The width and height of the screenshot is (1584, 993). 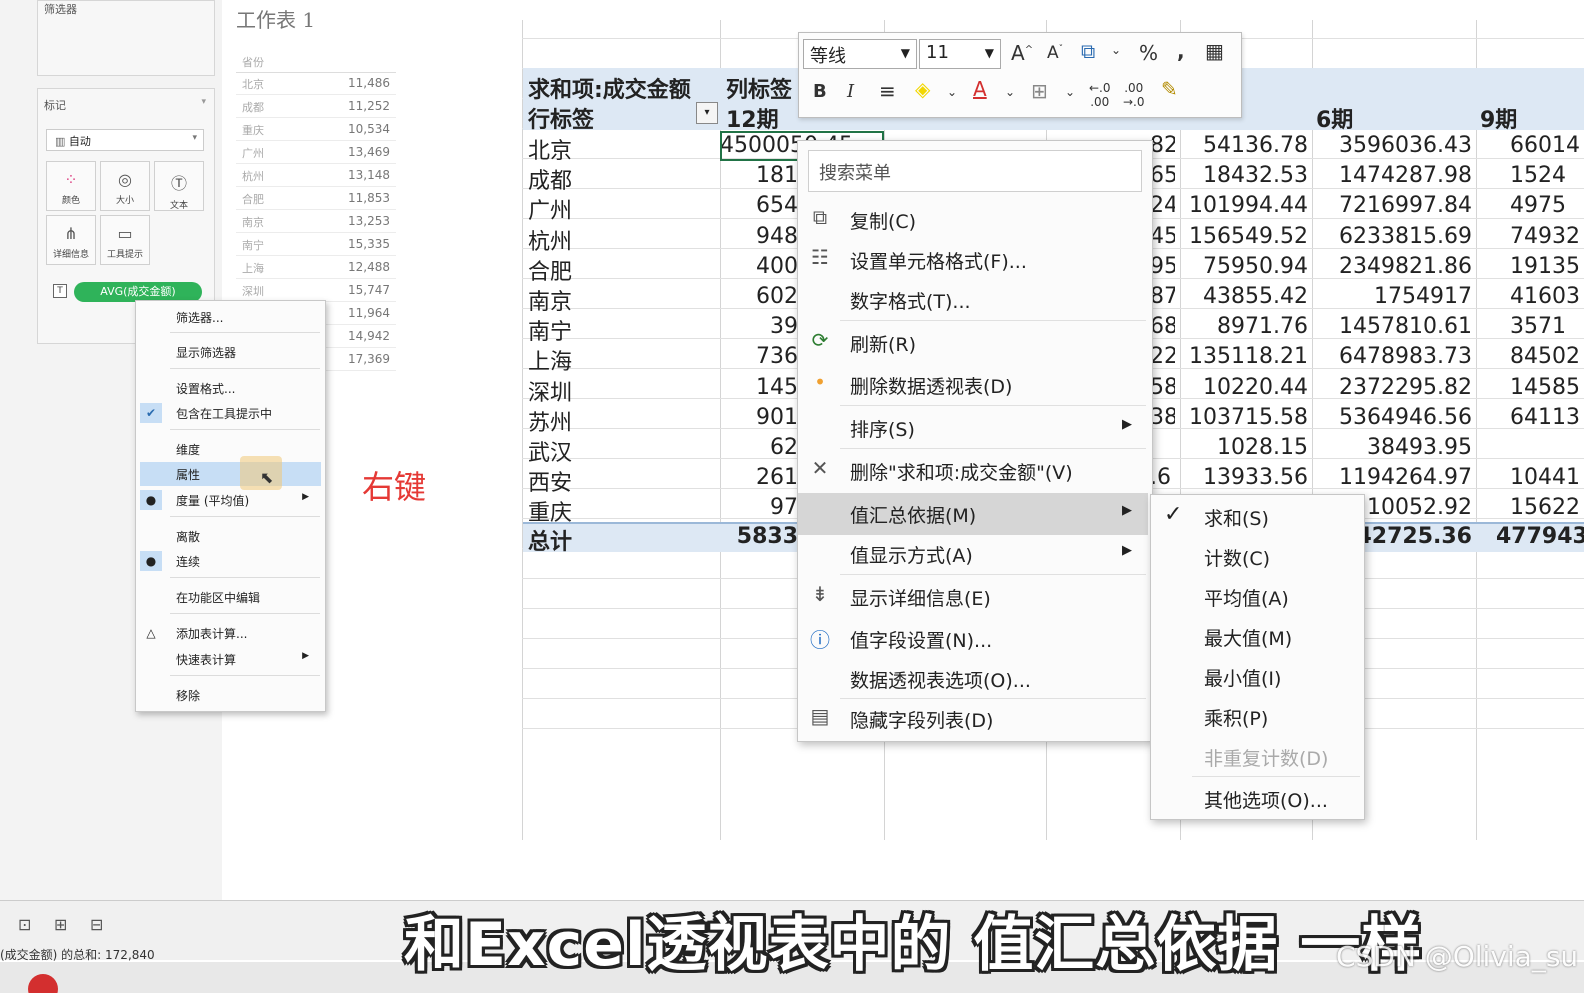 I want to click on size-button: ◎ 大小, so click(x=125, y=186).